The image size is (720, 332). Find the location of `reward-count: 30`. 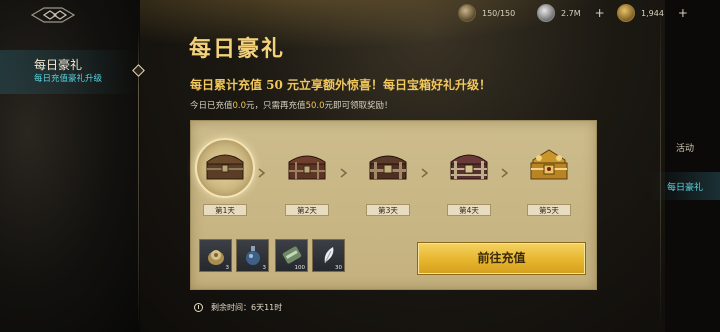

reward-count: 30 is located at coordinates (338, 268).